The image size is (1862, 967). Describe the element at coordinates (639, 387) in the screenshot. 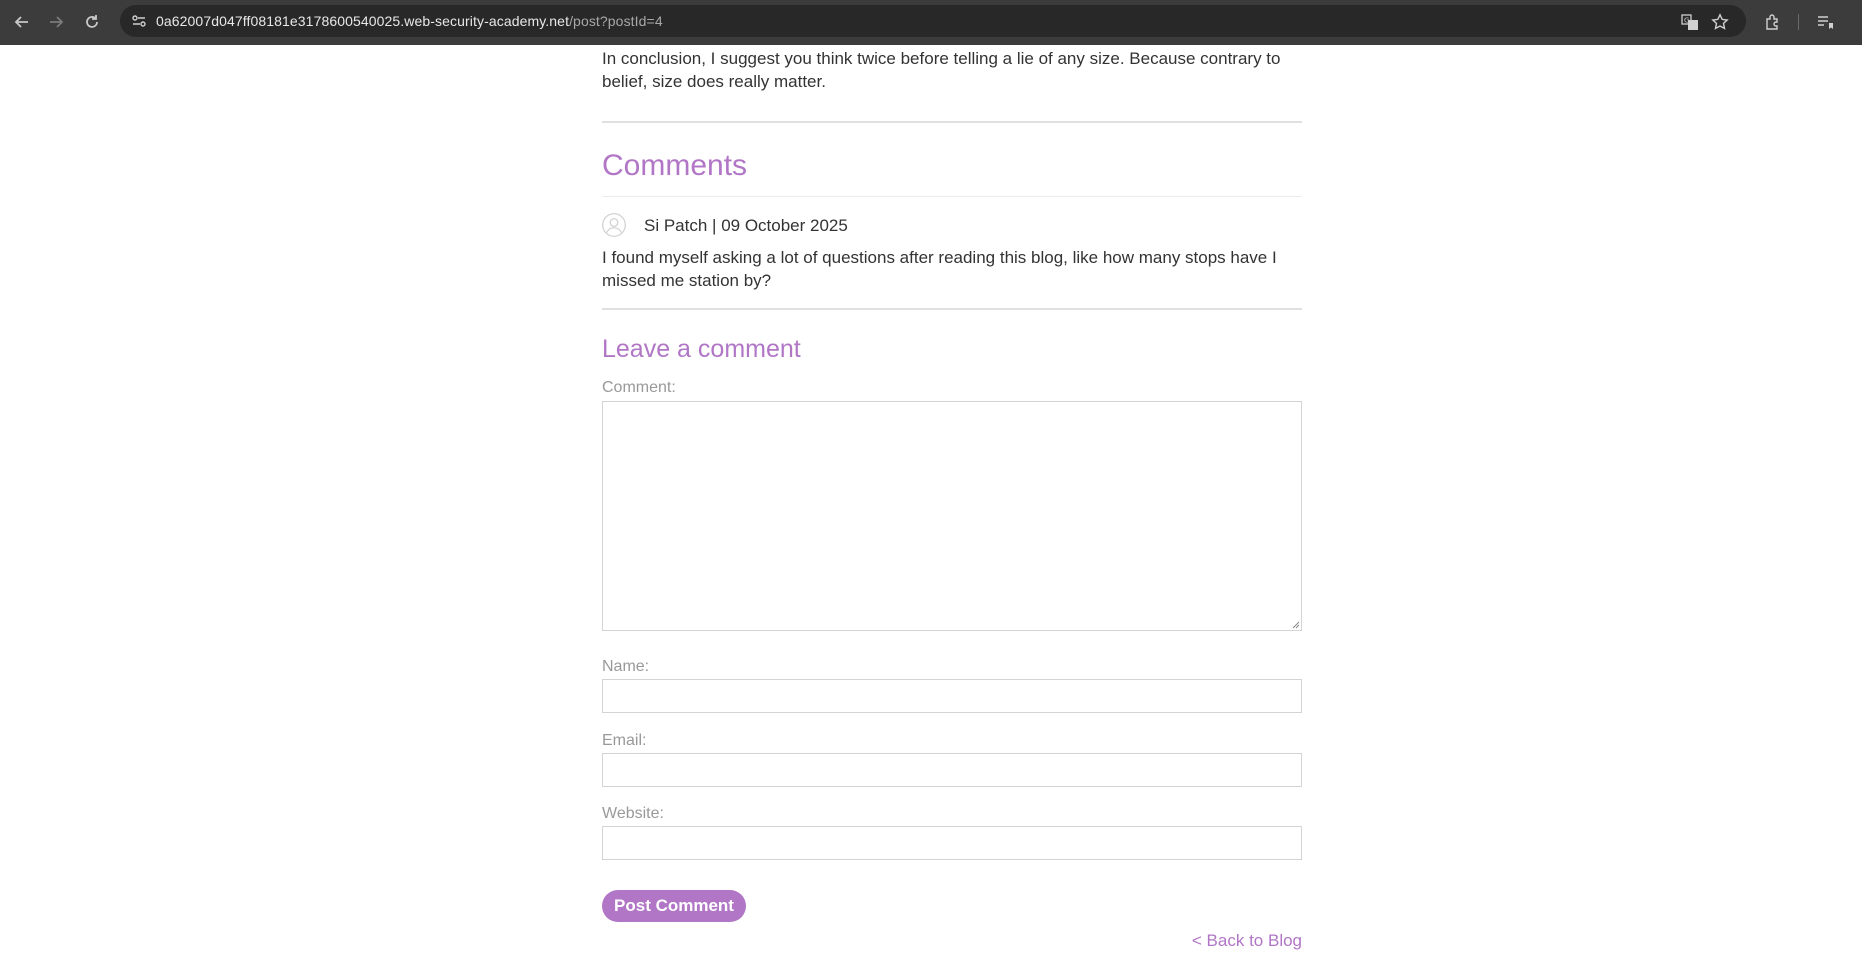

I see `comment-label: Comment:` at that location.